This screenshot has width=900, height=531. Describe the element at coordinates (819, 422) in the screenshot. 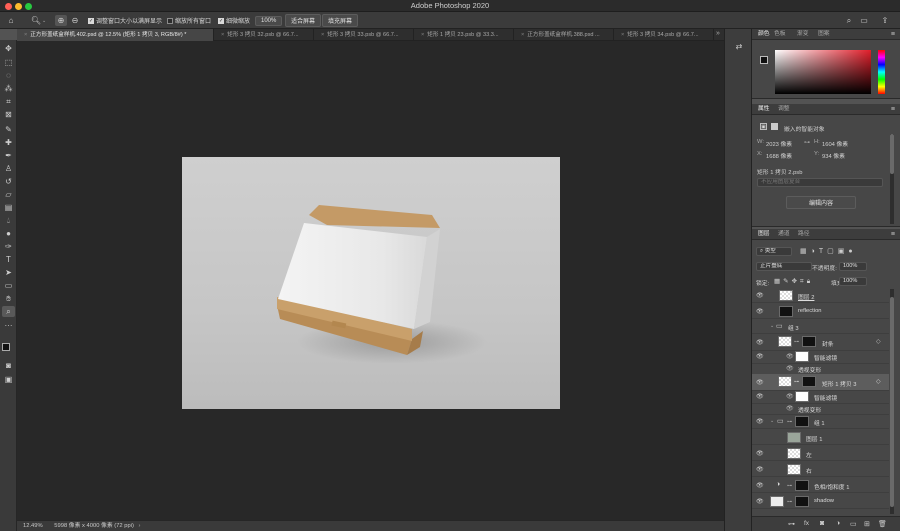

I see `group-name: 组 1` at that location.